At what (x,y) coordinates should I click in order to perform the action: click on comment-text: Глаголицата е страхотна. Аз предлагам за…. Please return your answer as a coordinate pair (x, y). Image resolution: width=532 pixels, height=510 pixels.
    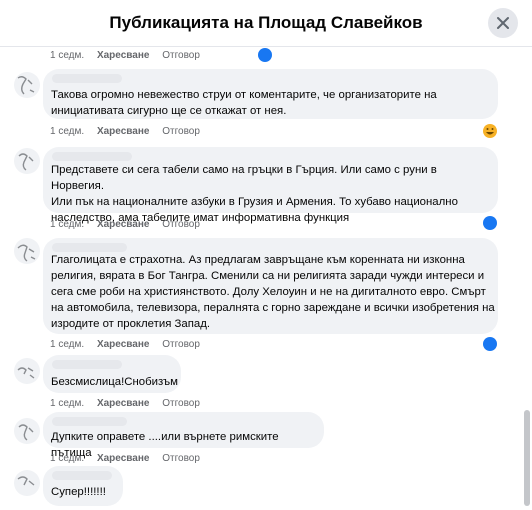
    Looking at the image, I should click on (273, 292).